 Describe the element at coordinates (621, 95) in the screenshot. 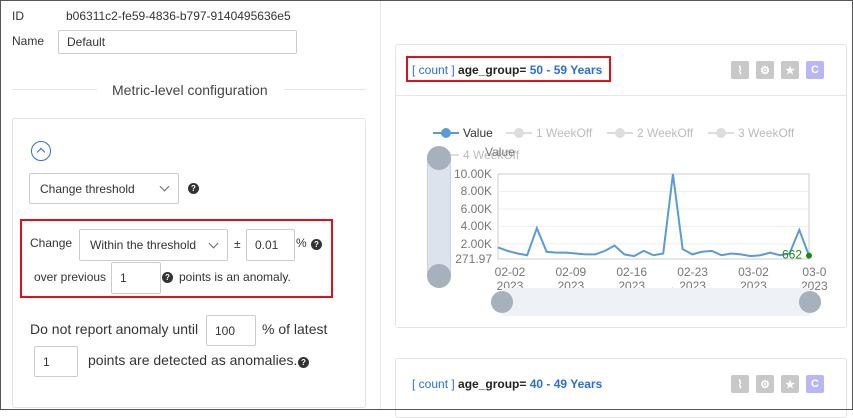

I see `card-header-divider` at that location.